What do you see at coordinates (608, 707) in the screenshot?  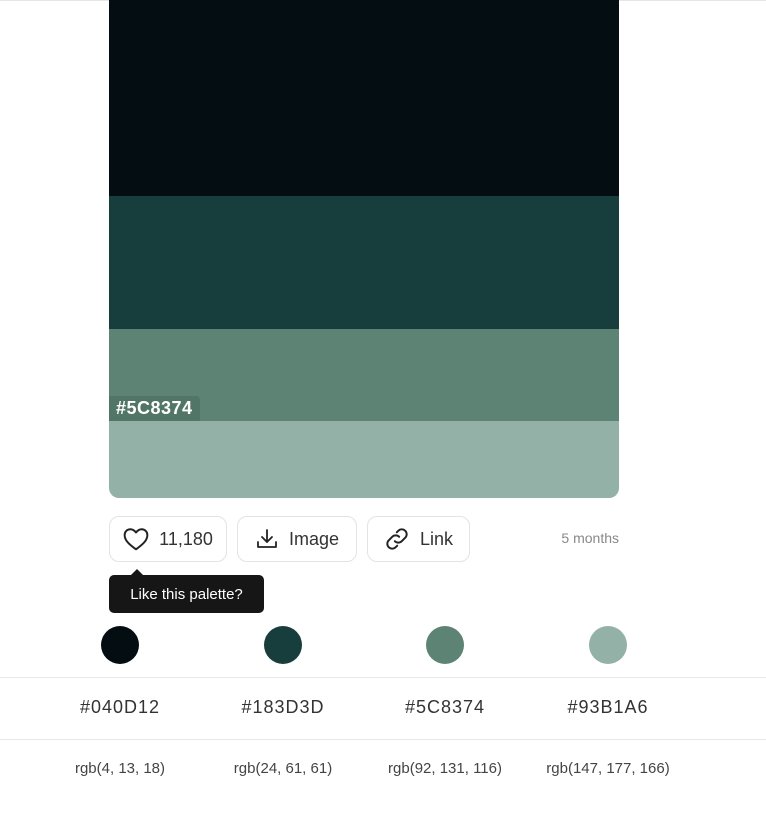 I see `hex-value: #93B1A6` at bounding box center [608, 707].